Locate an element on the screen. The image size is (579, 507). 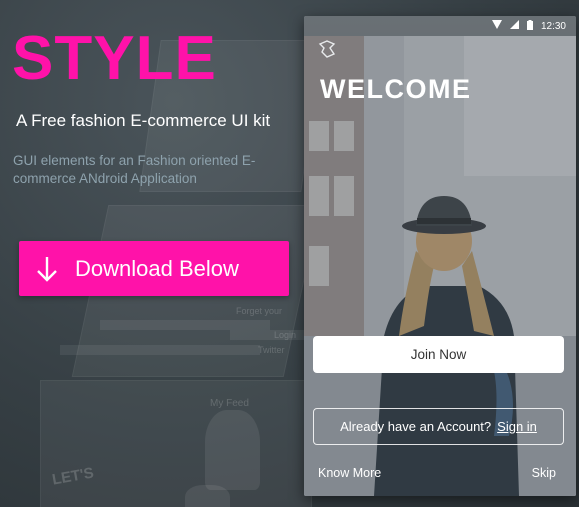
status-bar: 12:30 is located at coordinates (440, 26).